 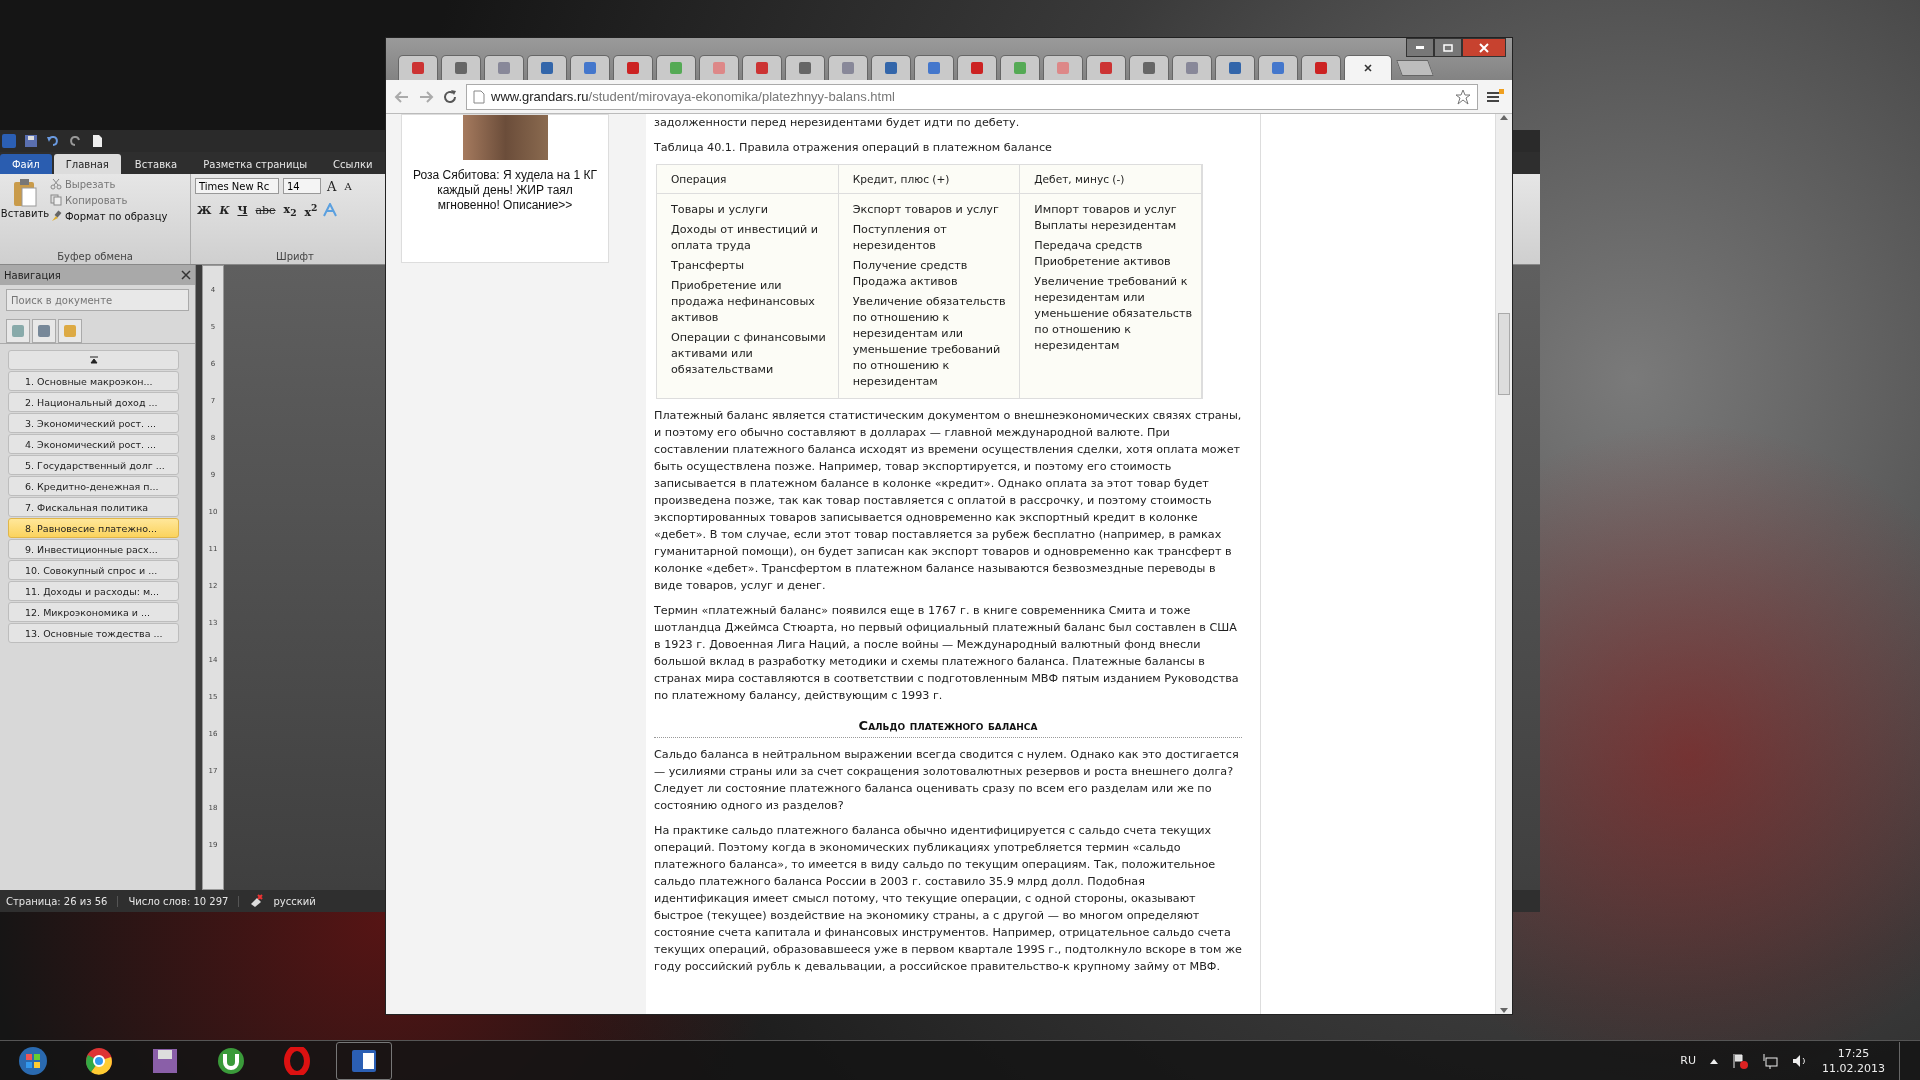 I want to click on headings-view-tab, so click(x=18, y=331).